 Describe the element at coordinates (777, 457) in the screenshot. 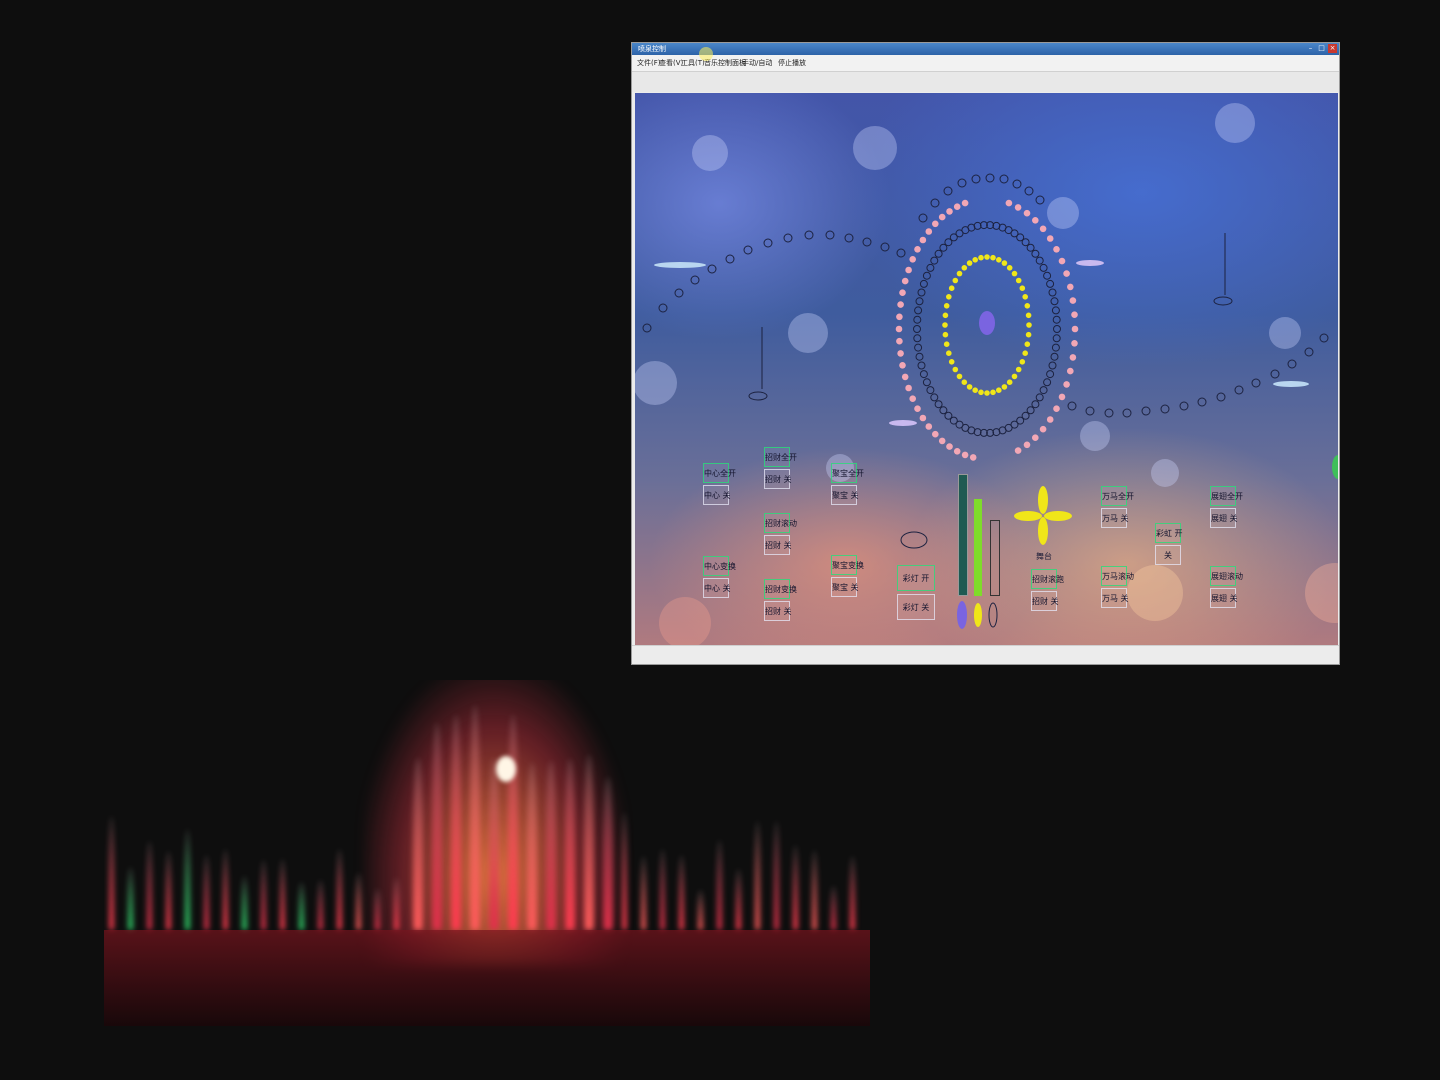

I see `zhaocai-all-on-button: 招财全开` at that location.